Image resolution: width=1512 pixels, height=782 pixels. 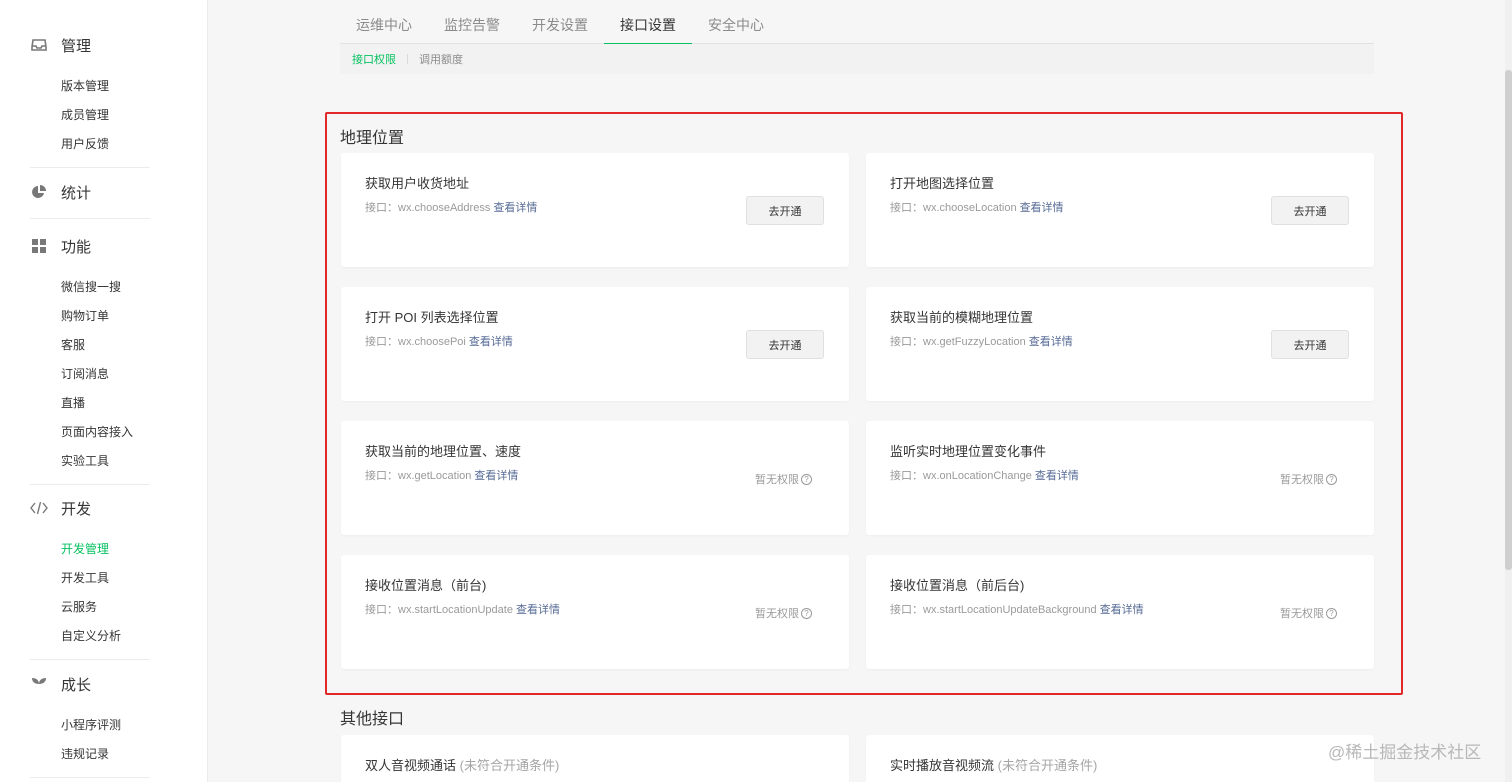 What do you see at coordinates (90, 725) in the screenshot?
I see `sidebar-item: 小程序评测` at bounding box center [90, 725].